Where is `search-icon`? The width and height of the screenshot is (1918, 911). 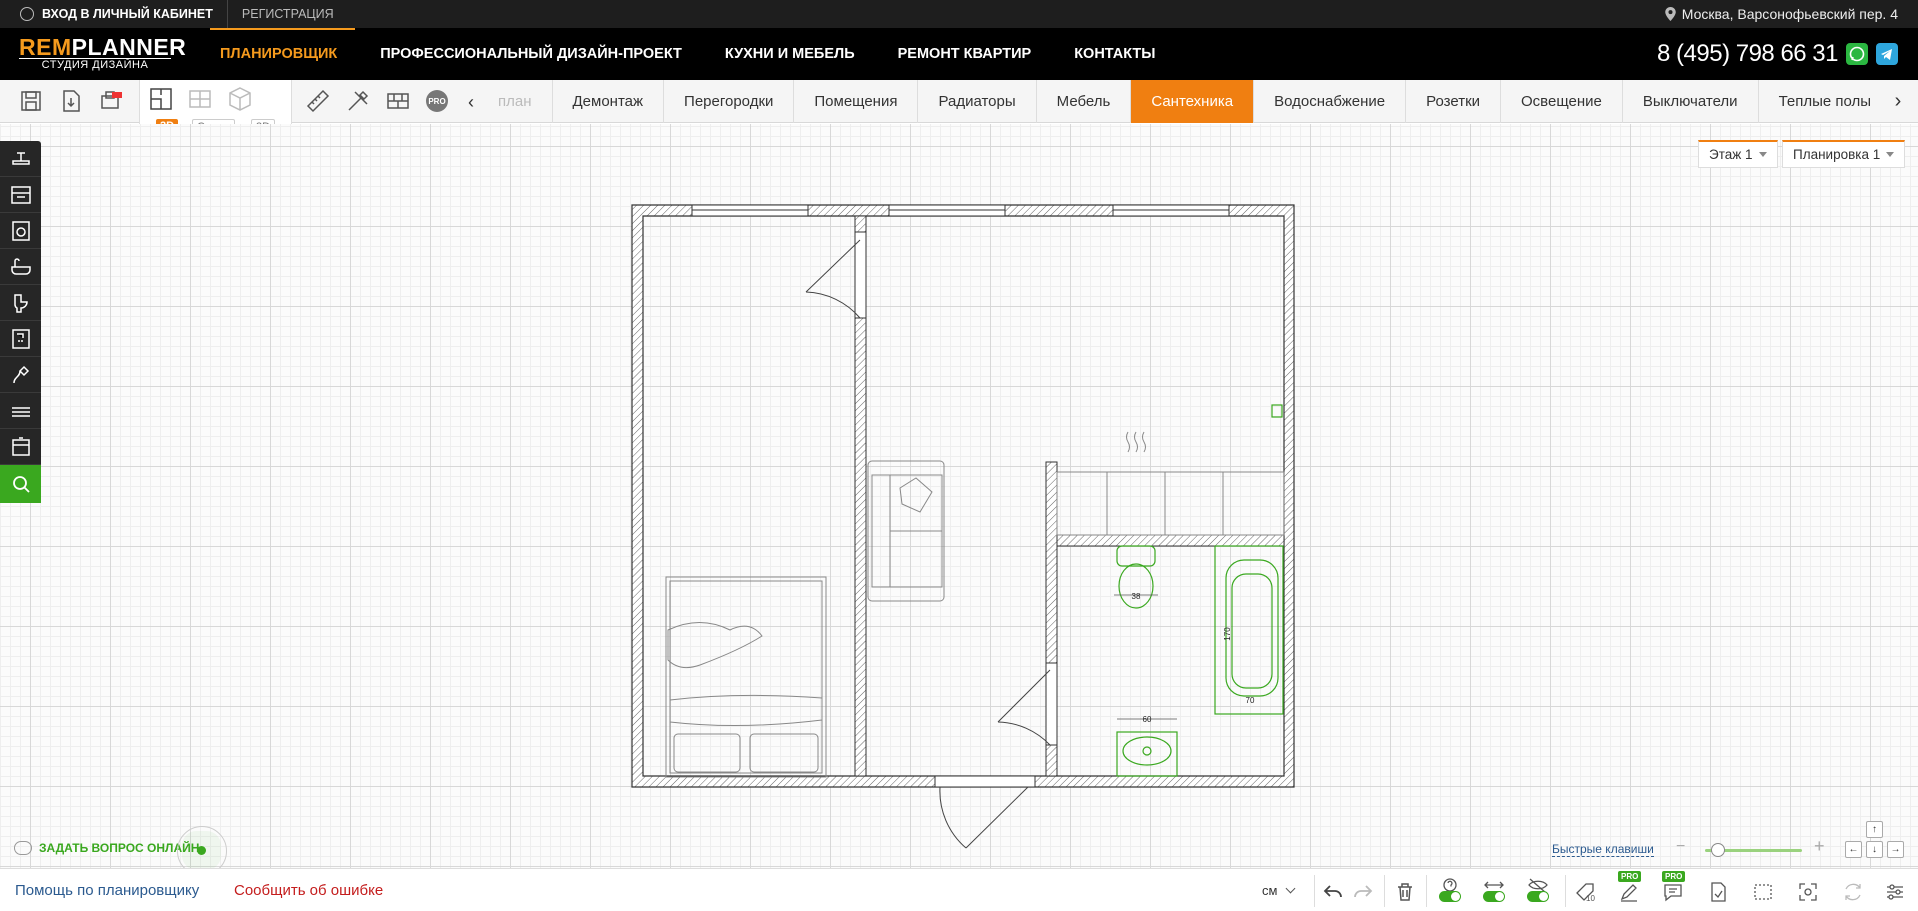
search-icon is located at coordinates (21, 484).